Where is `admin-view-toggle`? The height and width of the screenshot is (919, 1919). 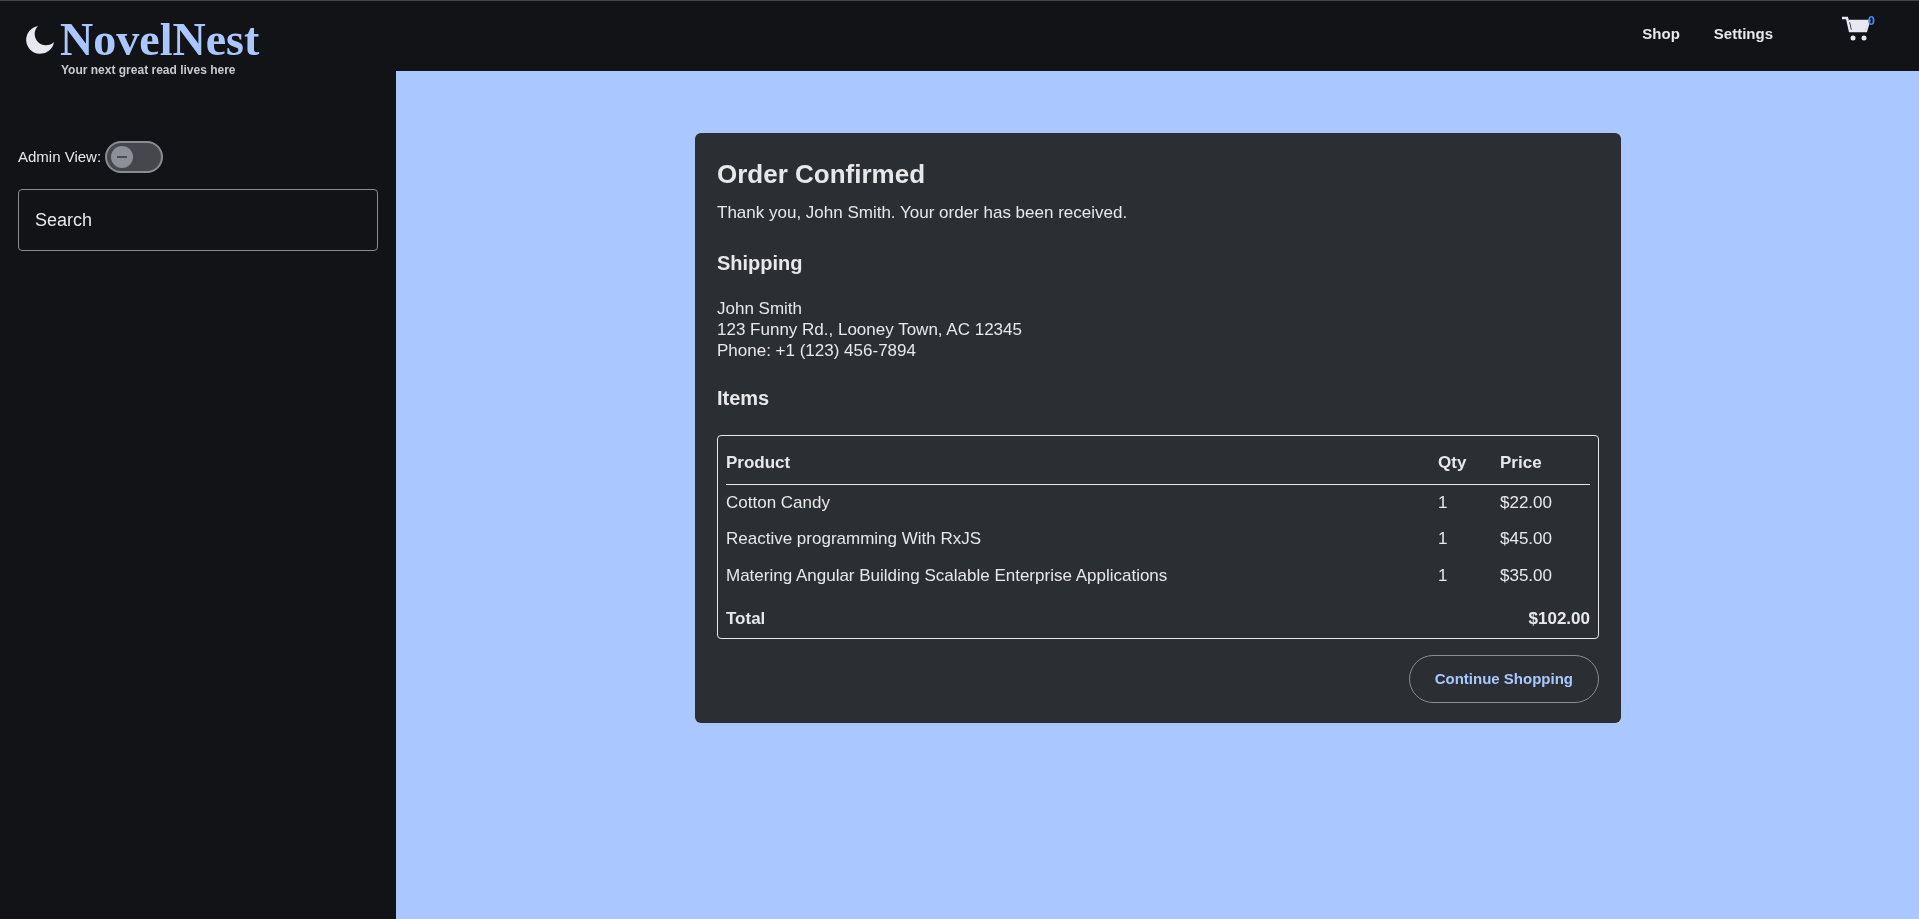 admin-view-toggle is located at coordinates (134, 157).